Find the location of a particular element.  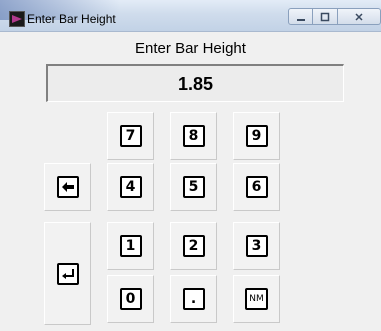

key-3-label: 3 is located at coordinates (256, 246).